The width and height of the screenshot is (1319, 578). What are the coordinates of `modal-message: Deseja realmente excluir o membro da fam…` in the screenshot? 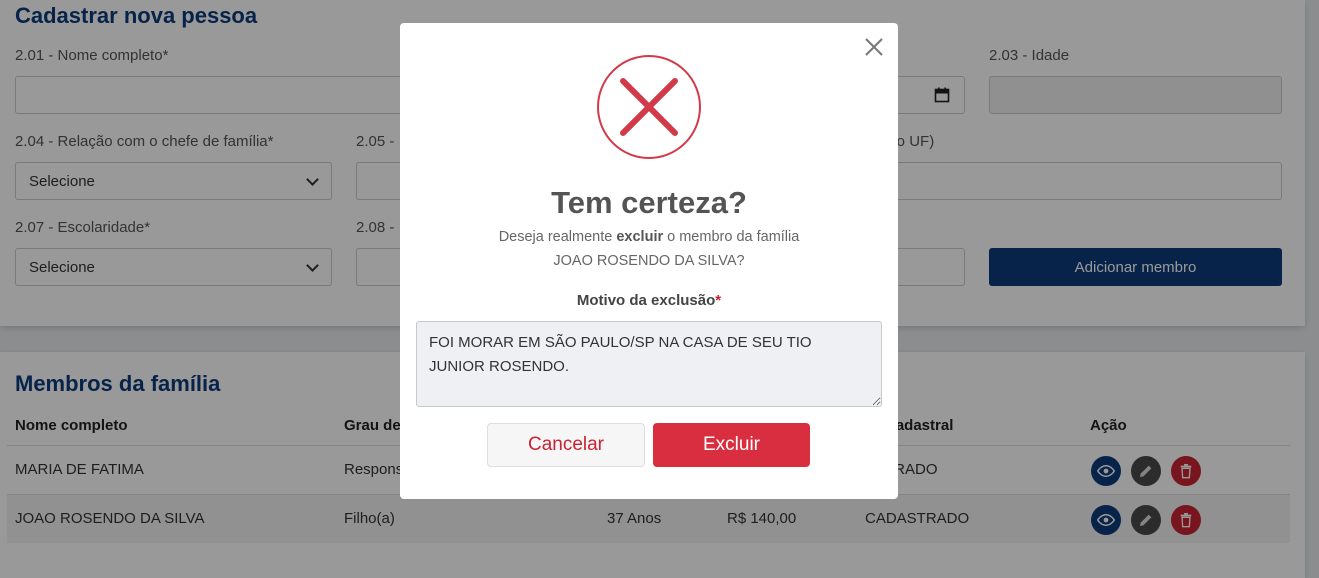 It's located at (649, 237).